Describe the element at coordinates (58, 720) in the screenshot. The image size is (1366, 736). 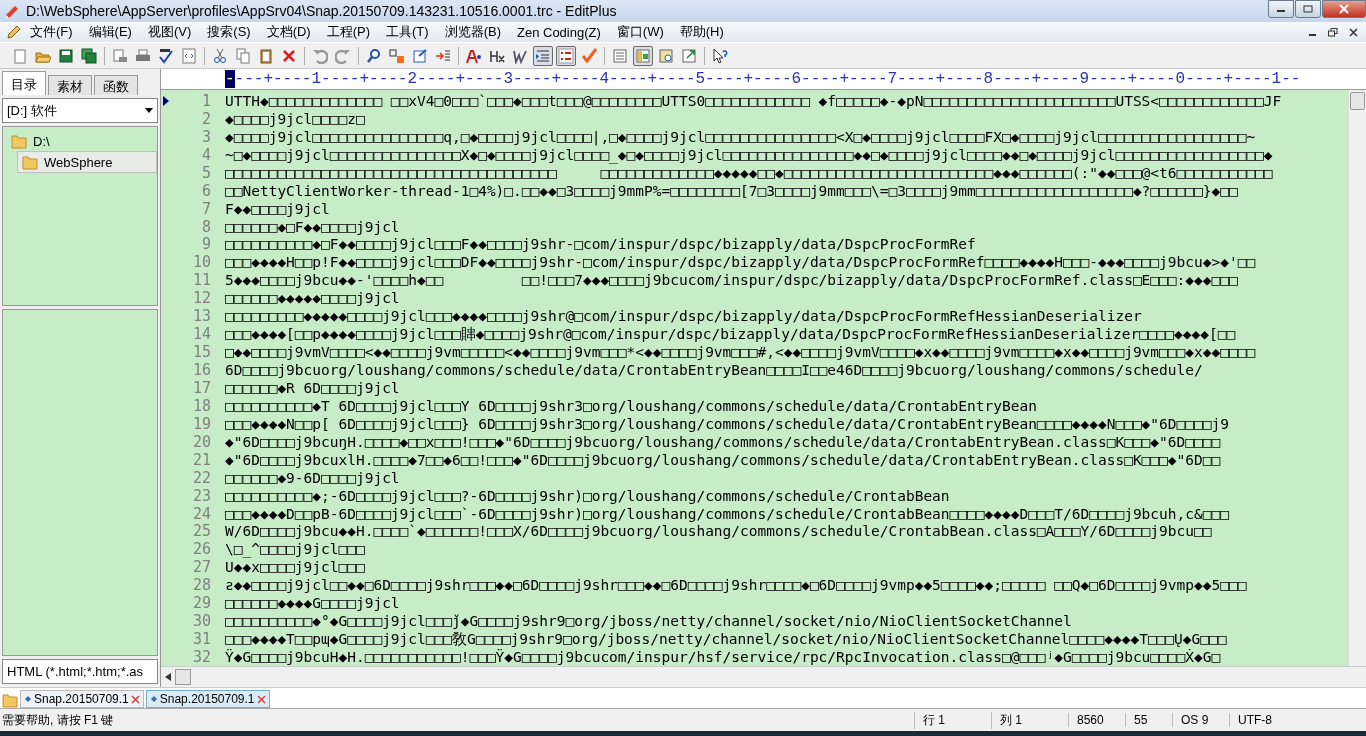
I see `status-help-text: 需要帮助, 请按 F1 键` at that location.